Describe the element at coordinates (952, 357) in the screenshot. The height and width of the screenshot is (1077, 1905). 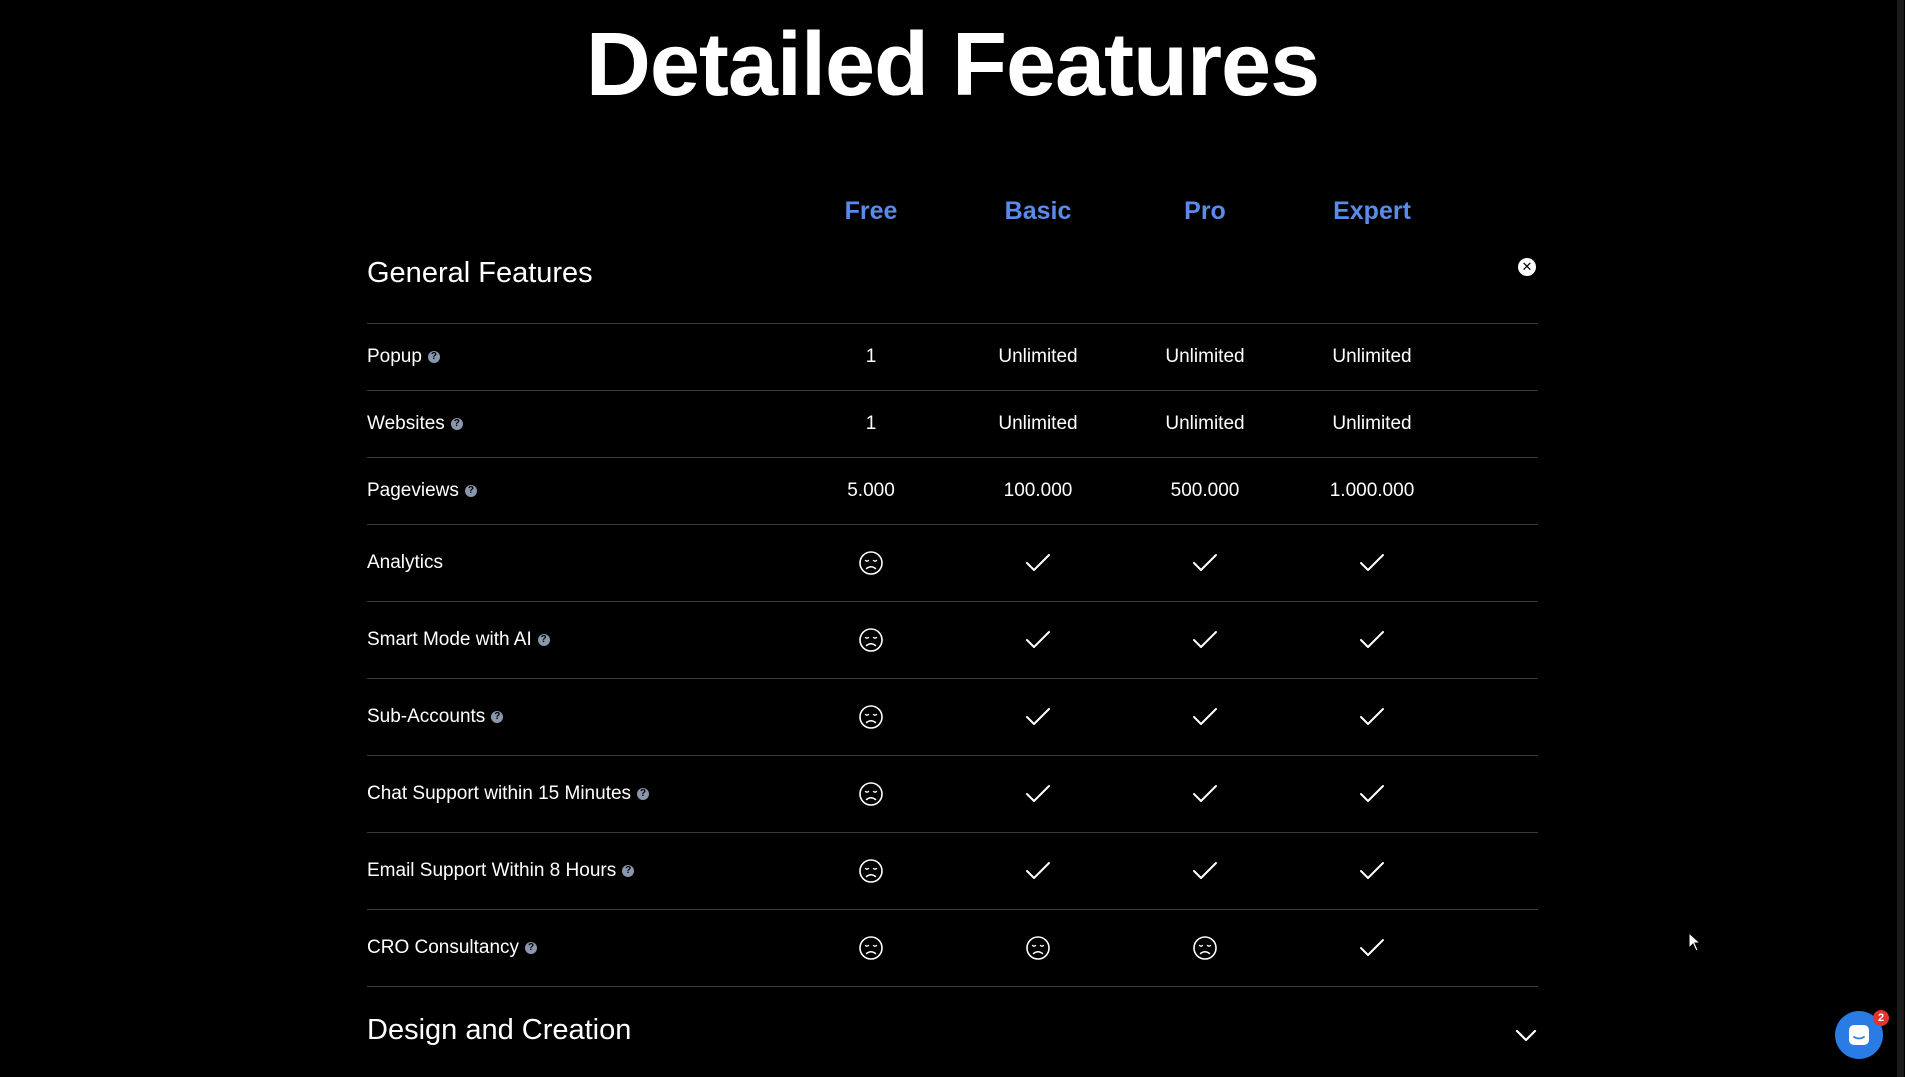
I see `table-row: Popup? 1 Unlimited Unlimited Unlimited` at that location.